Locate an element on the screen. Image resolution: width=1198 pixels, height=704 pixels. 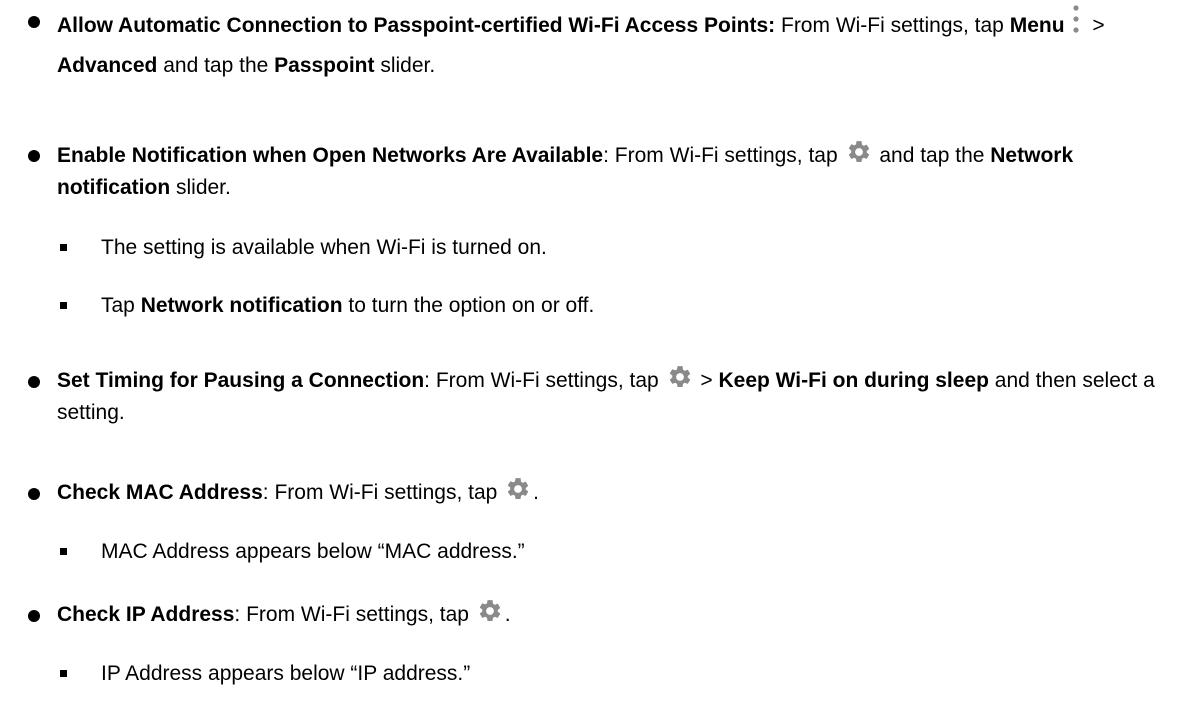
item-title: Check IP Address is located at coordinates (146, 614).